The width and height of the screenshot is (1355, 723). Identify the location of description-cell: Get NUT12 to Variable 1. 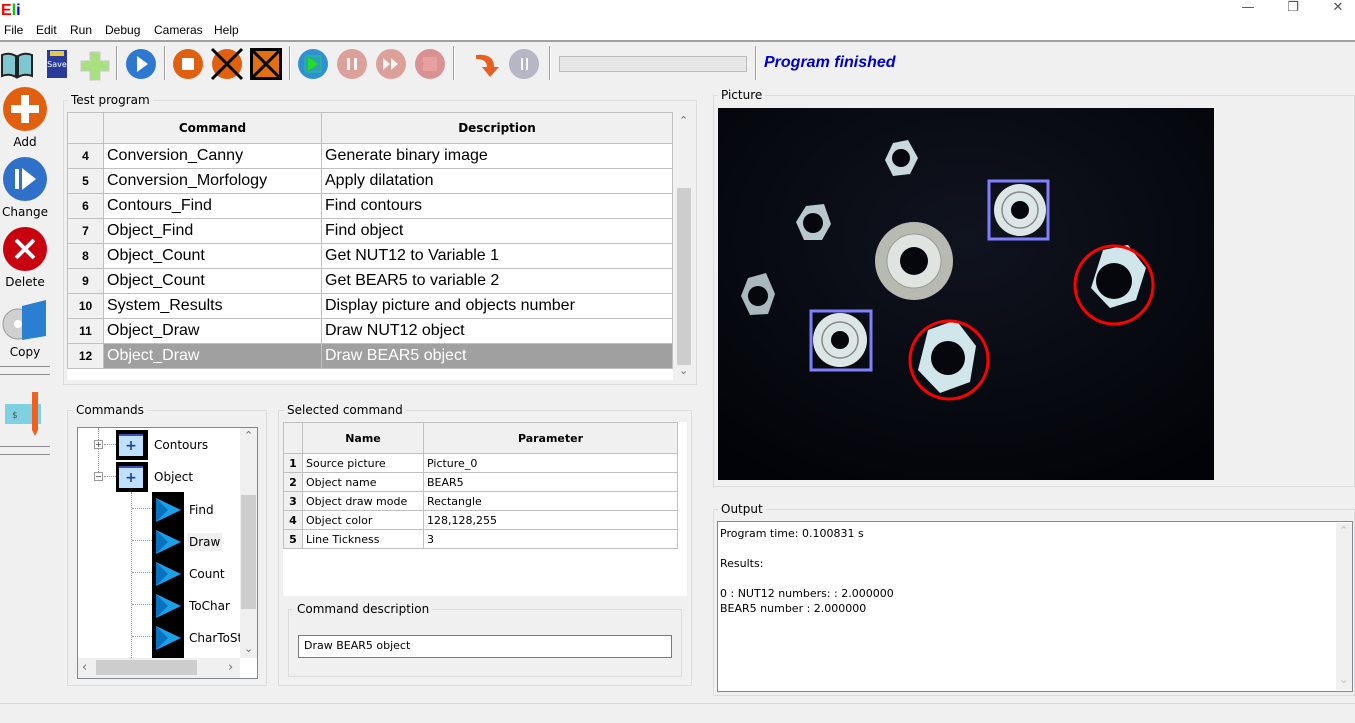
(497, 256).